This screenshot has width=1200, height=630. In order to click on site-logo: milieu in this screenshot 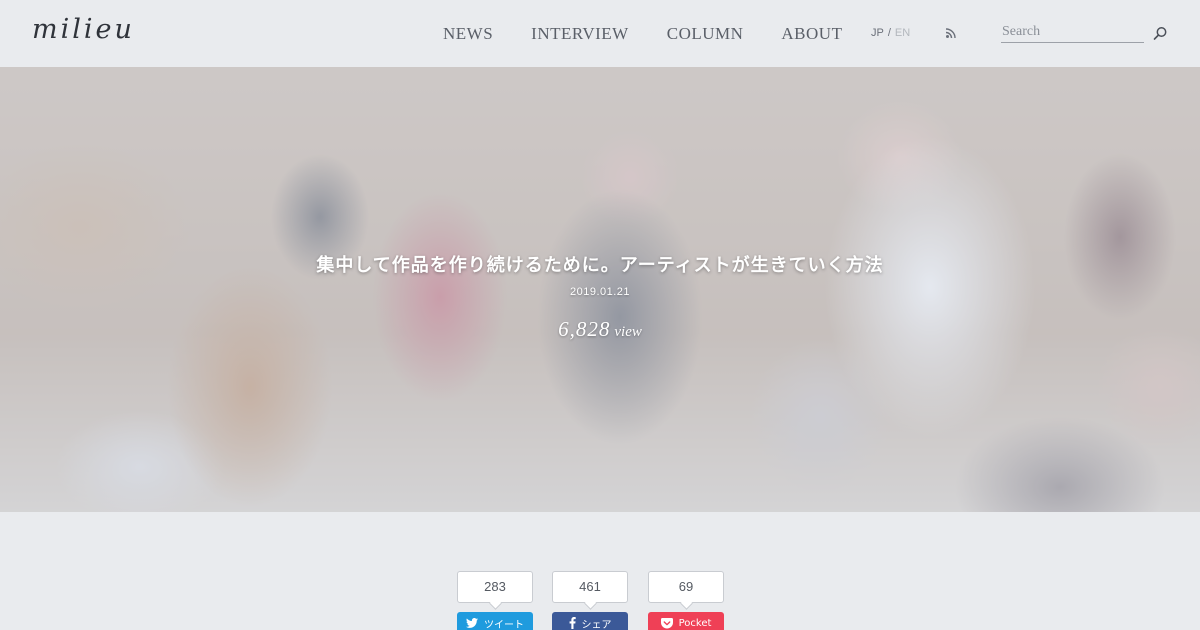, I will do `click(83, 29)`.